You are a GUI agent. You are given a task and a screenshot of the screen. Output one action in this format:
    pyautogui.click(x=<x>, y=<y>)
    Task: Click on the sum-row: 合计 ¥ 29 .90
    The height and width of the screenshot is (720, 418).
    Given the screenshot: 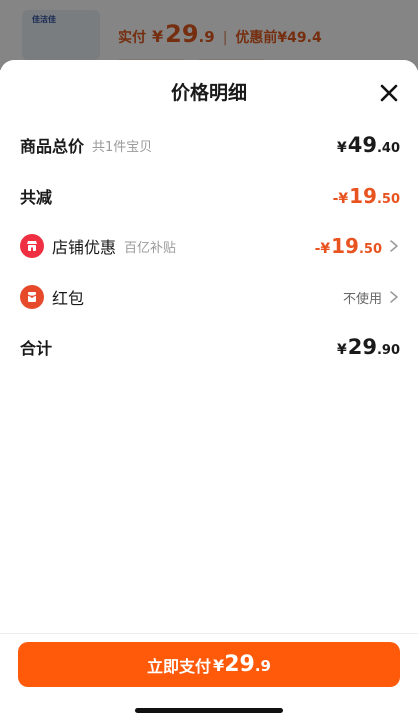 What is the action you would take?
    pyautogui.click(x=210, y=347)
    